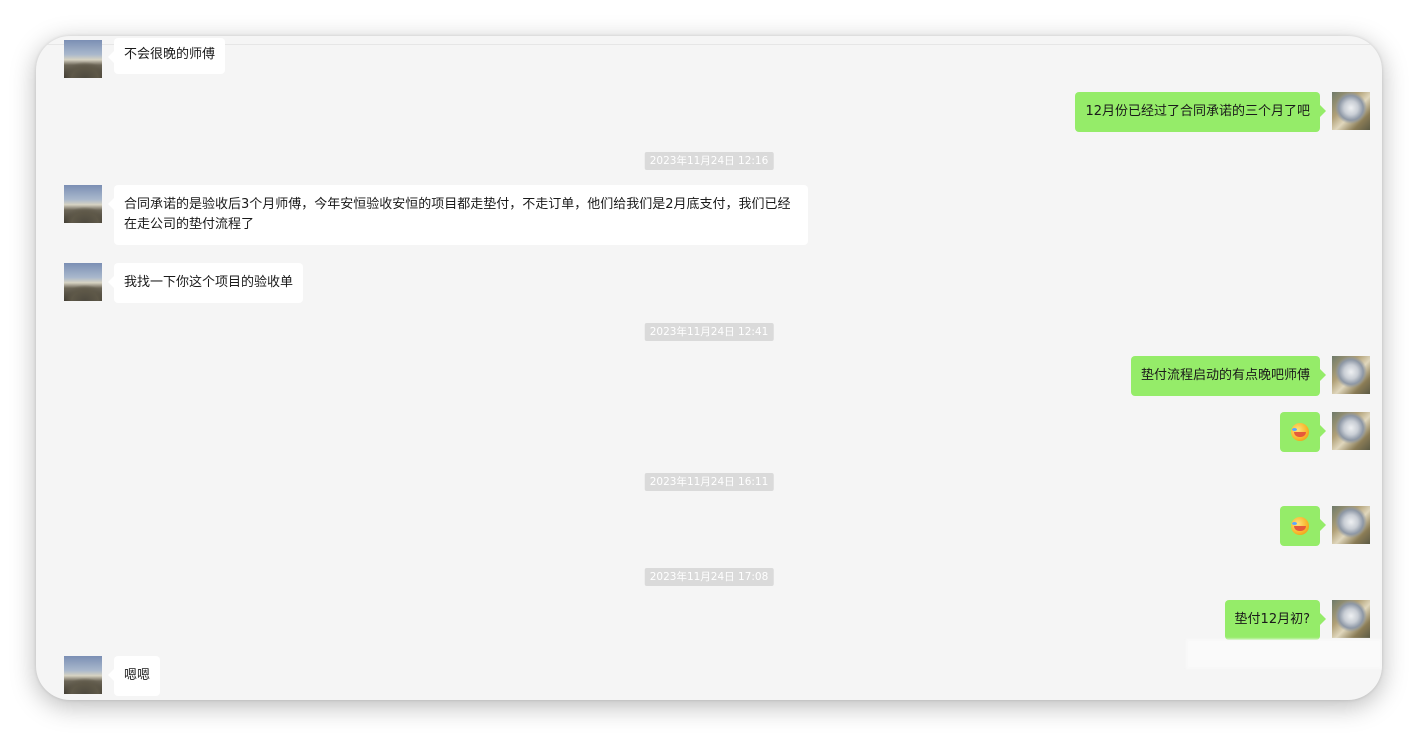  I want to click on timestamp: 2023年11月24日 12:41, so click(709, 332).